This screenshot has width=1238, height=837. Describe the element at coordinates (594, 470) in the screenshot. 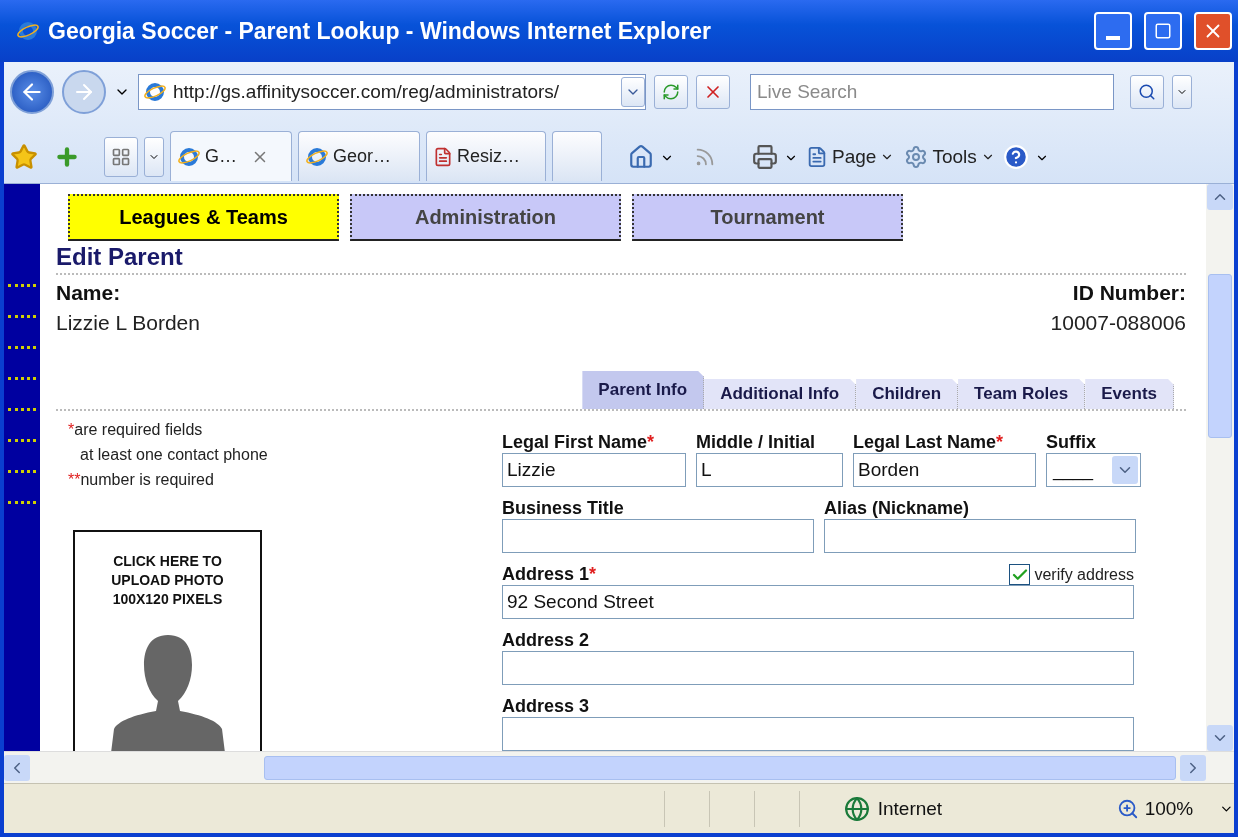

I see `input-field: Lizzie` at that location.